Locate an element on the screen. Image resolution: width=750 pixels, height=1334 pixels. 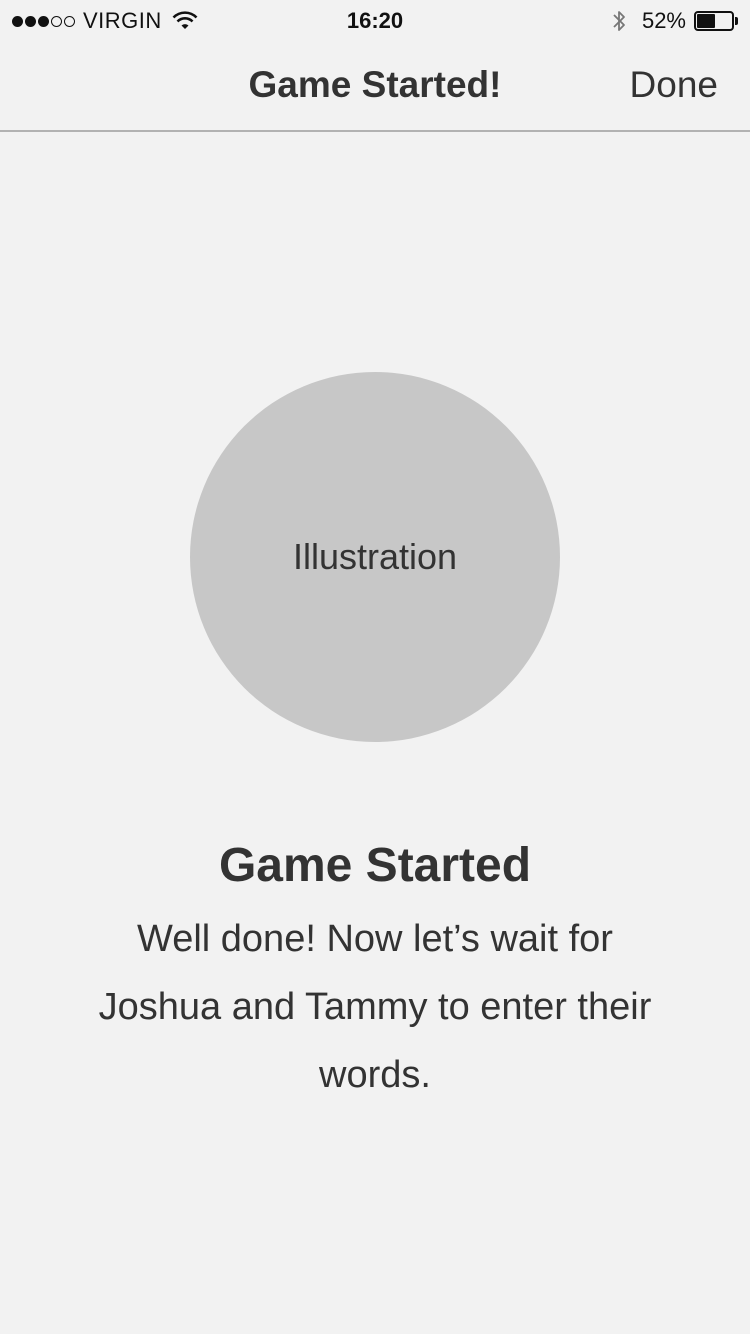
status-bar: VIRGIN 16:20 52% is located at coordinates (375, 20).